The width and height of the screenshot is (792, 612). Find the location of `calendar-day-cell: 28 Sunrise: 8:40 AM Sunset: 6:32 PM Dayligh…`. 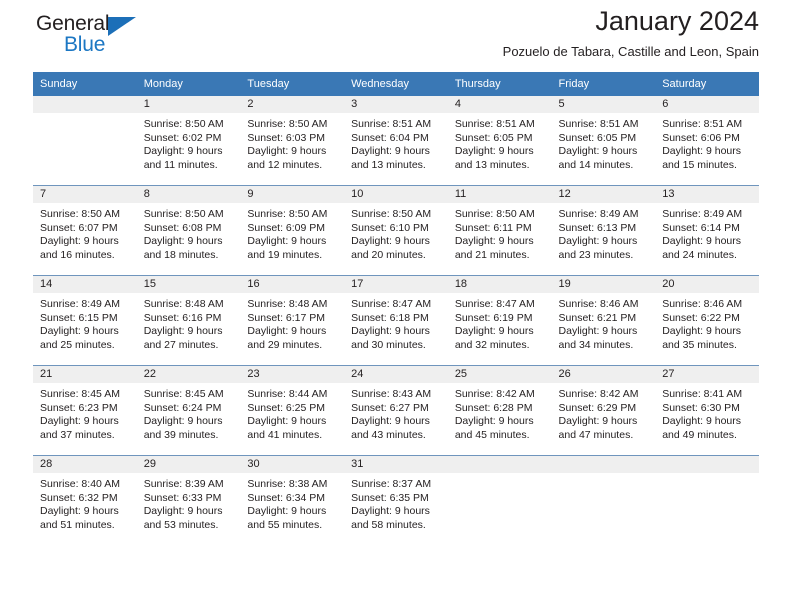

calendar-day-cell: 28 Sunrise: 8:40 AM Sunset: 6:32 PM Dayligh… is located at coordinates (85, 500).